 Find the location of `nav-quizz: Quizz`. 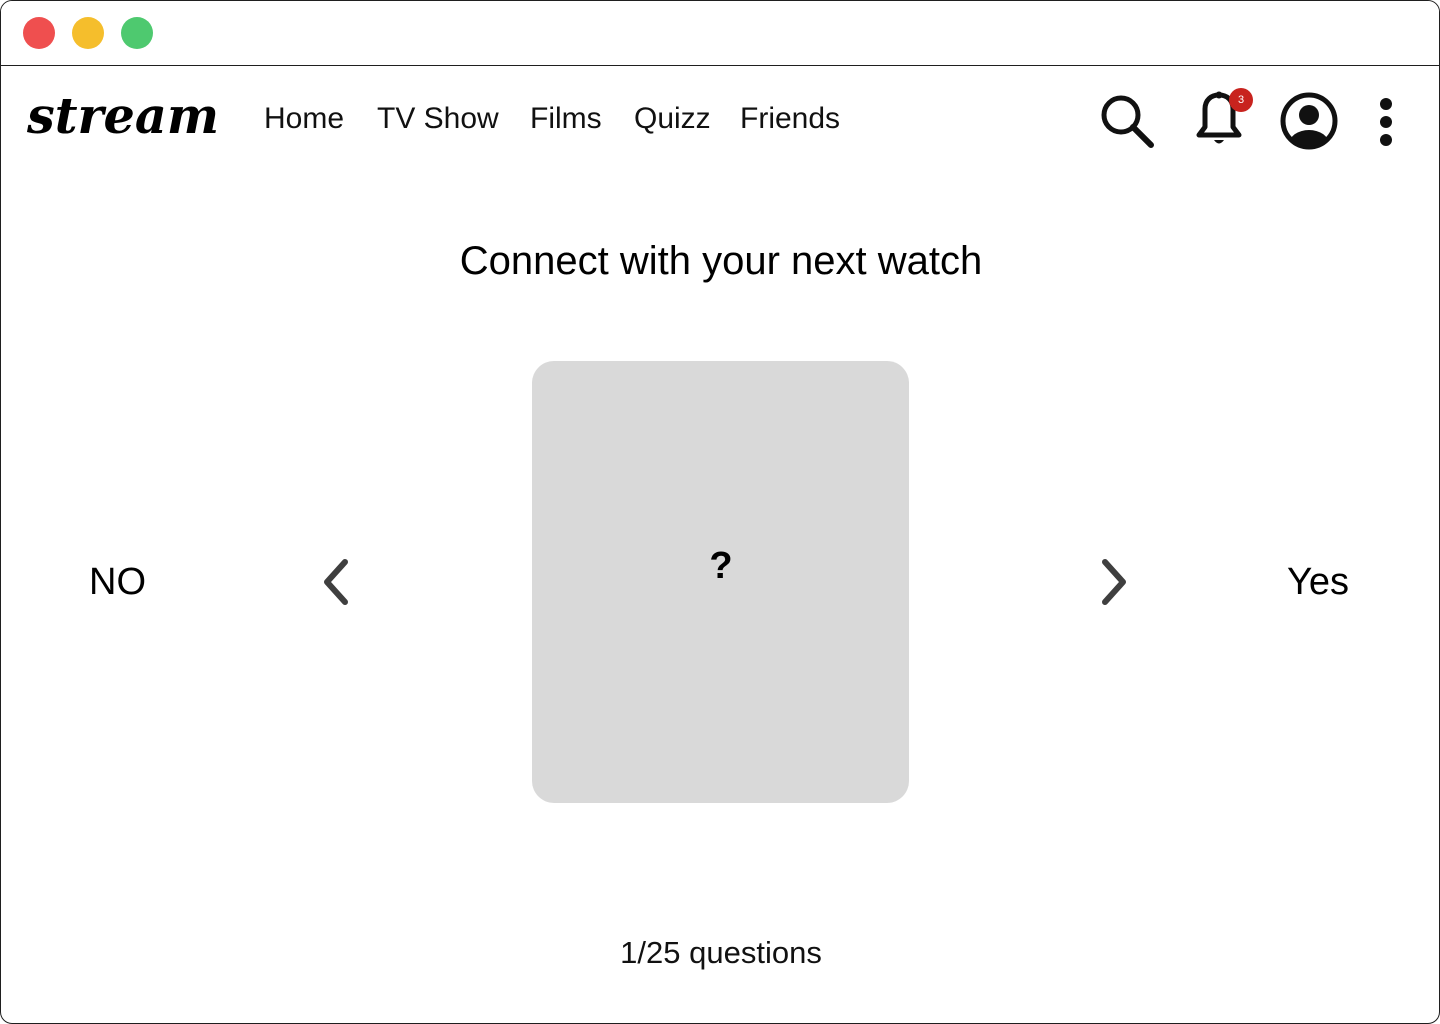

nav-quizz: Quizz is located at coordinates (672, 119).